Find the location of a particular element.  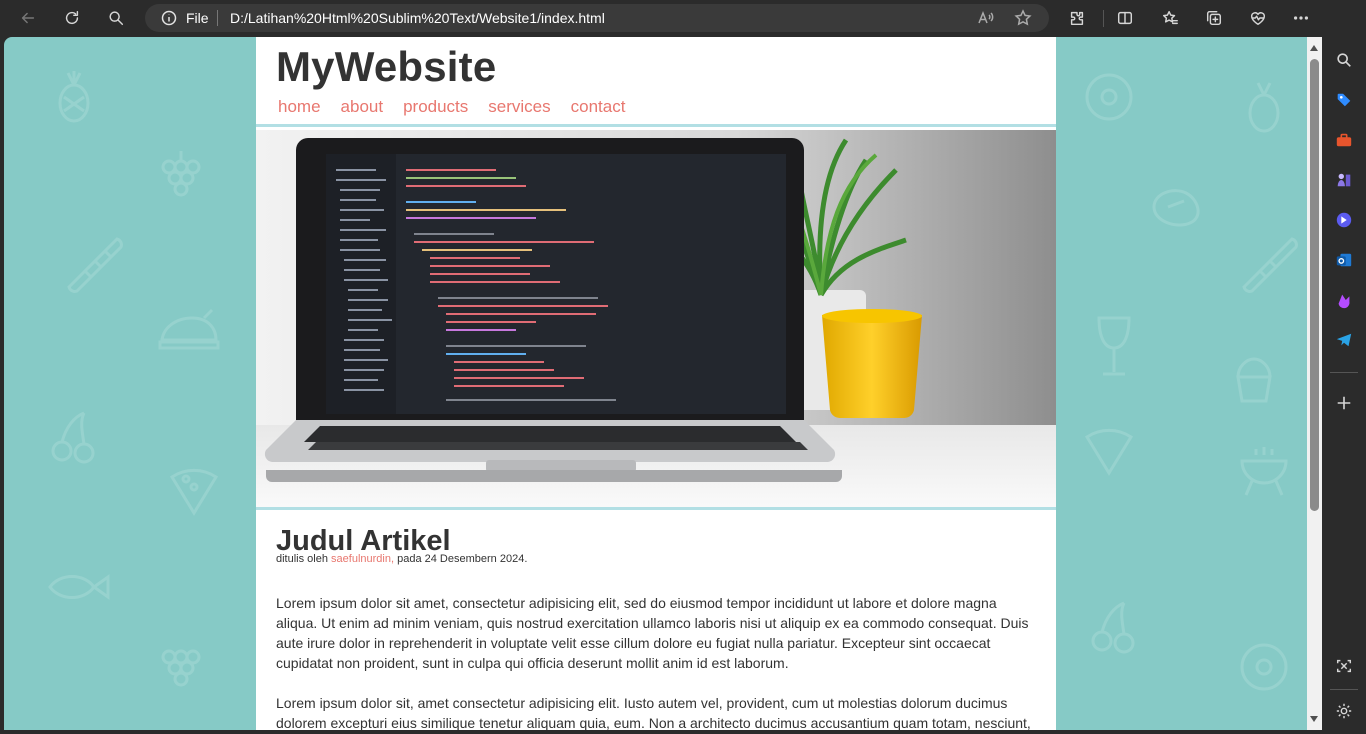

toolbar-divider is located at coordinates (1103, 18).